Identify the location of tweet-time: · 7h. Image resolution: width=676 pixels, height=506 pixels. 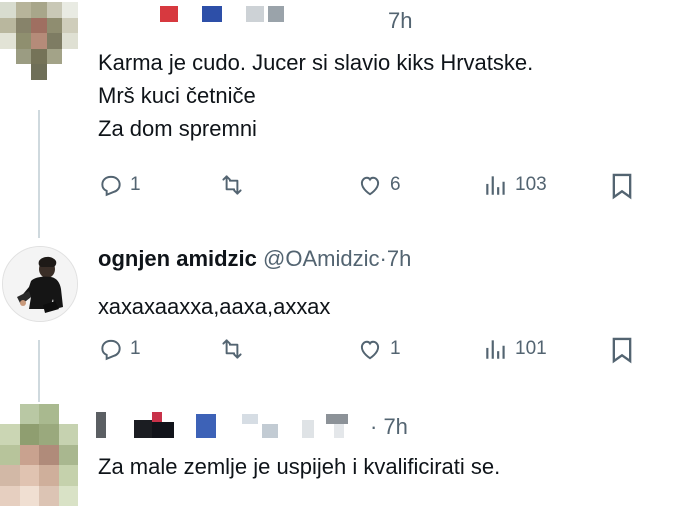
(389, 427).